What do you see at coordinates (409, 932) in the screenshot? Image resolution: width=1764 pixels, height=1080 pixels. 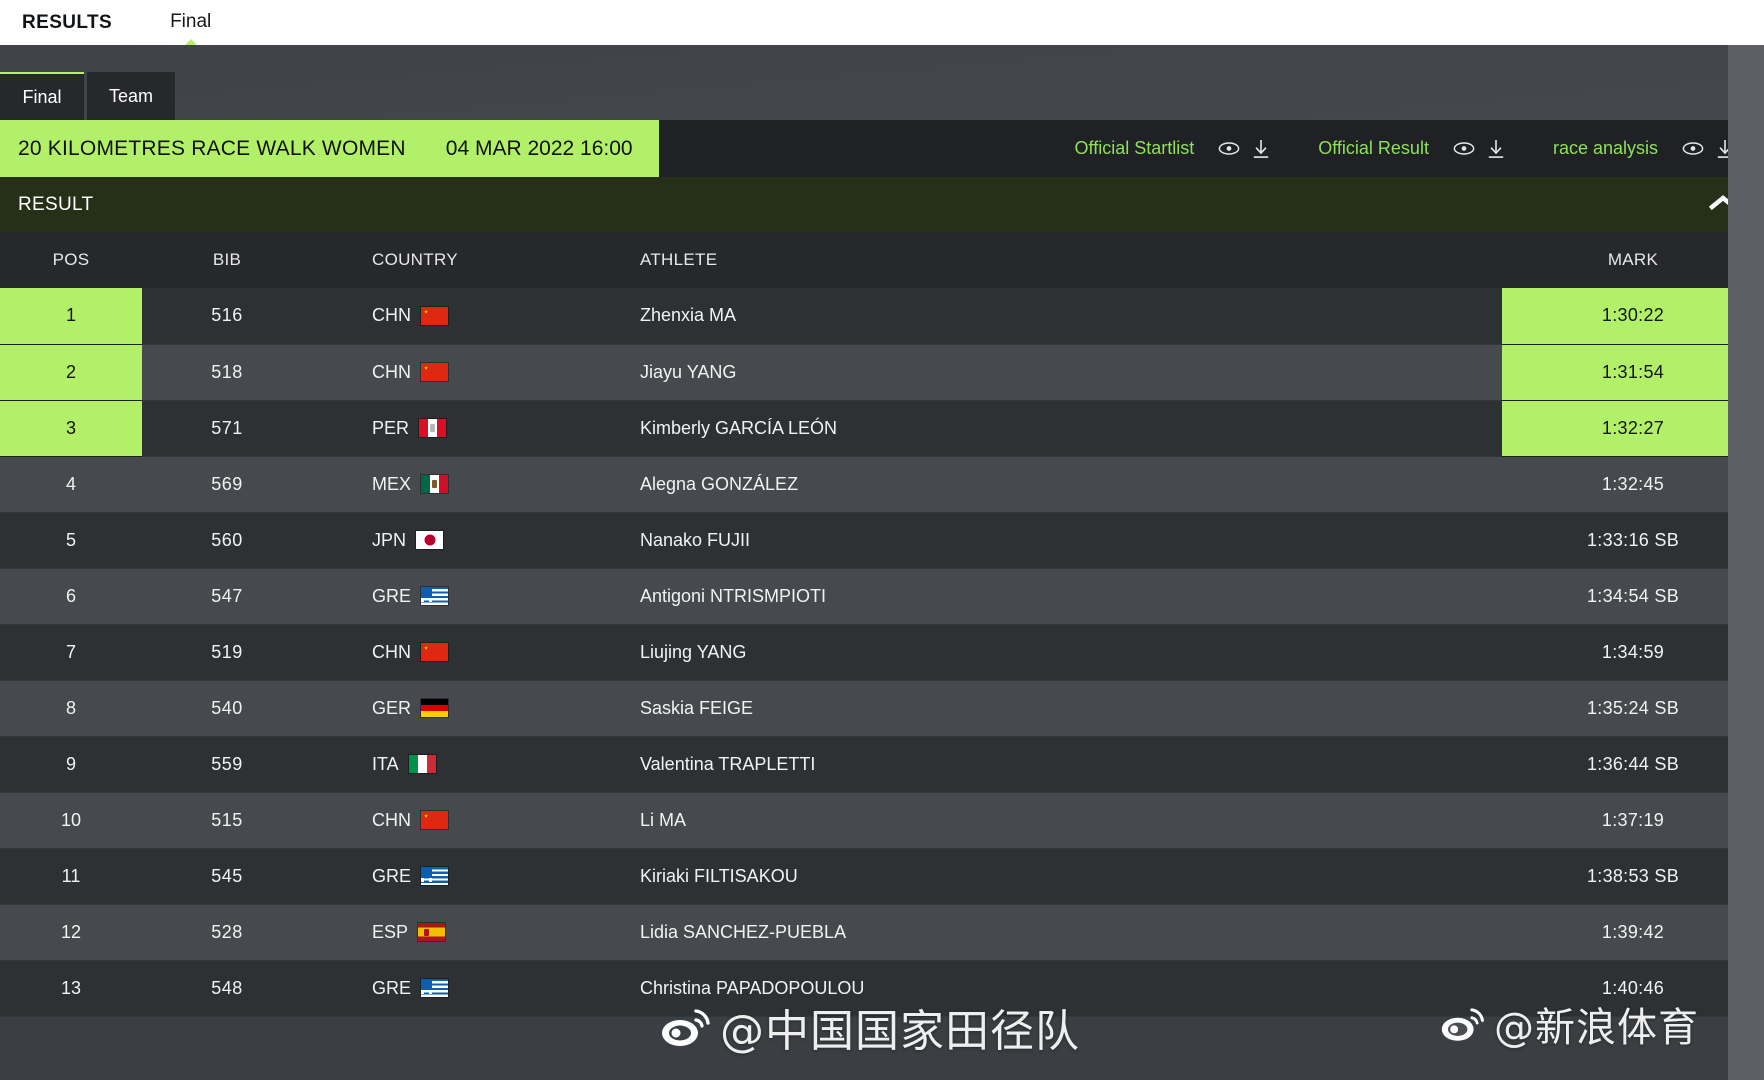 I see `country-badge: ESP` at bounding box center [409, 932].